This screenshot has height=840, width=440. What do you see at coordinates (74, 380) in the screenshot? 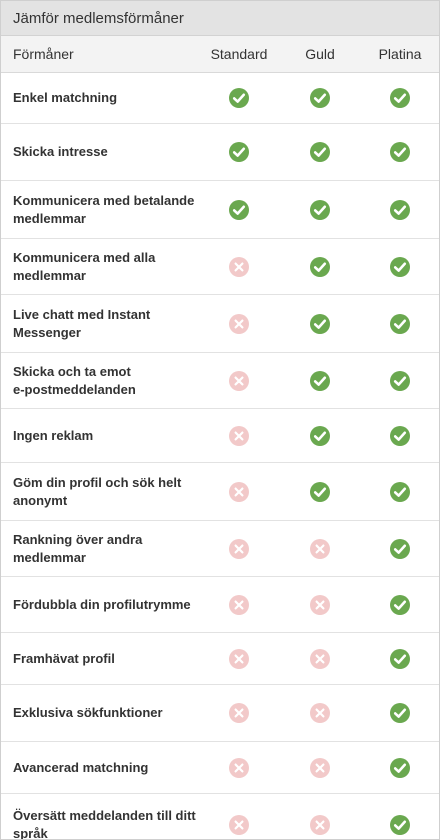
I see `feature-label: Skicka och ta emot e-postmeddelanden` at bounding box center [74, 380].